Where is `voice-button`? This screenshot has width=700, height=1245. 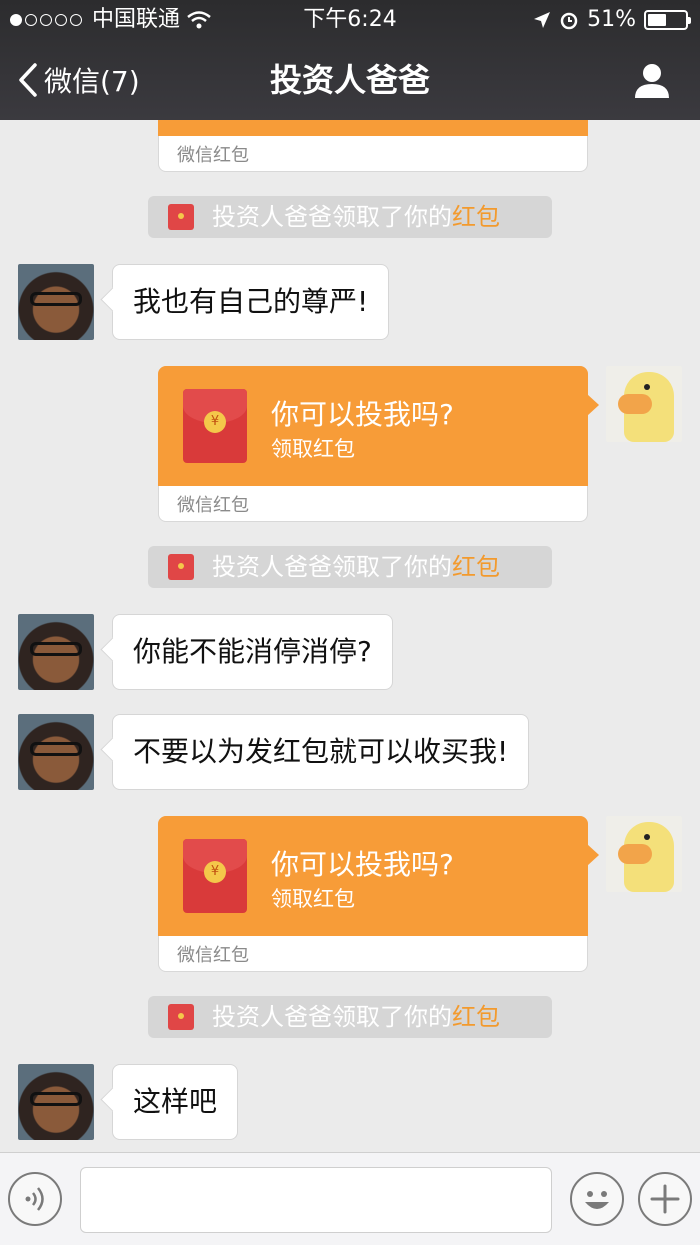 voice-button is located at coordinates (35, 1199).